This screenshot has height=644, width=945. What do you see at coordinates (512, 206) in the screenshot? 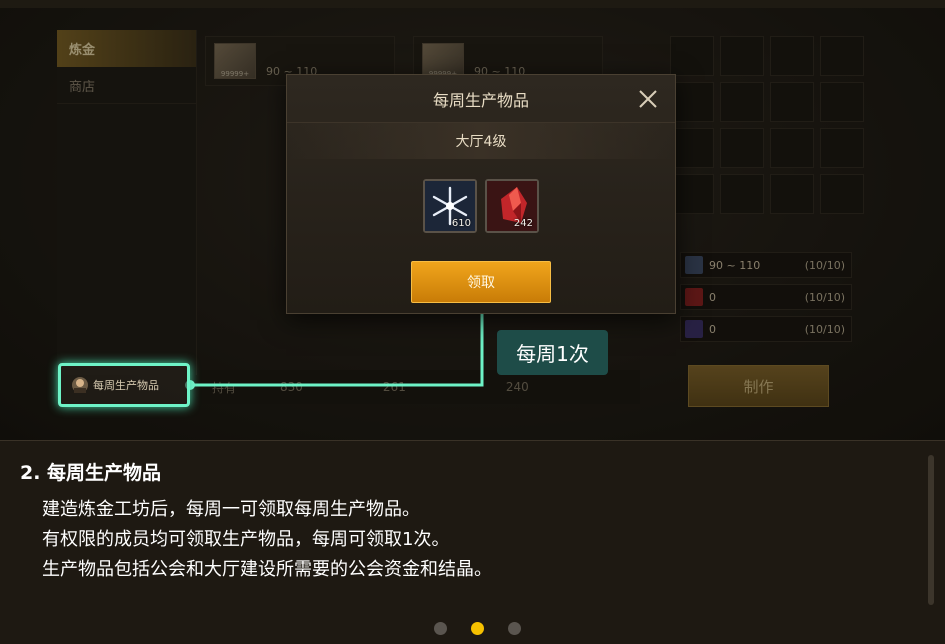
I see `reward-item: 242` at bounding box center [512, 206].